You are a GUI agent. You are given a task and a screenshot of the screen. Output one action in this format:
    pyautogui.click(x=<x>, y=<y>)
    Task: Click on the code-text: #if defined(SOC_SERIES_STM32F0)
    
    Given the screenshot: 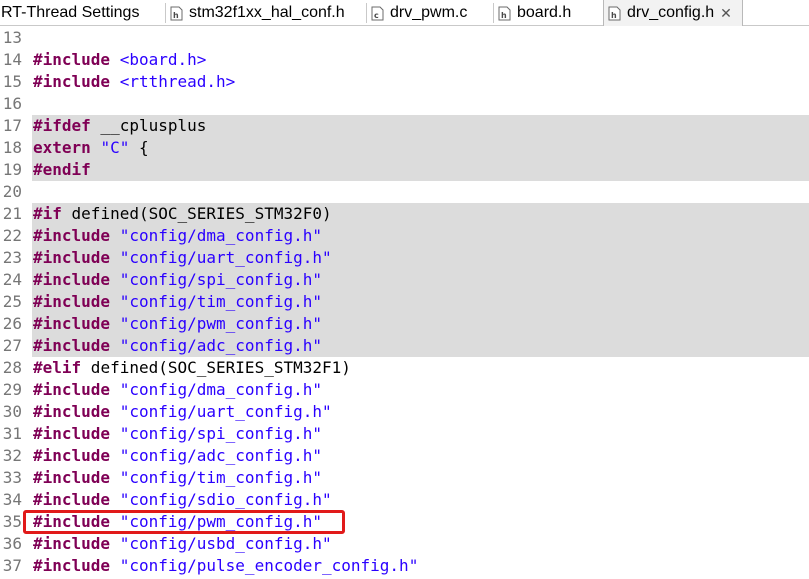 What is the action you would take?
    pyautogui.click(x=182, y=214)
    